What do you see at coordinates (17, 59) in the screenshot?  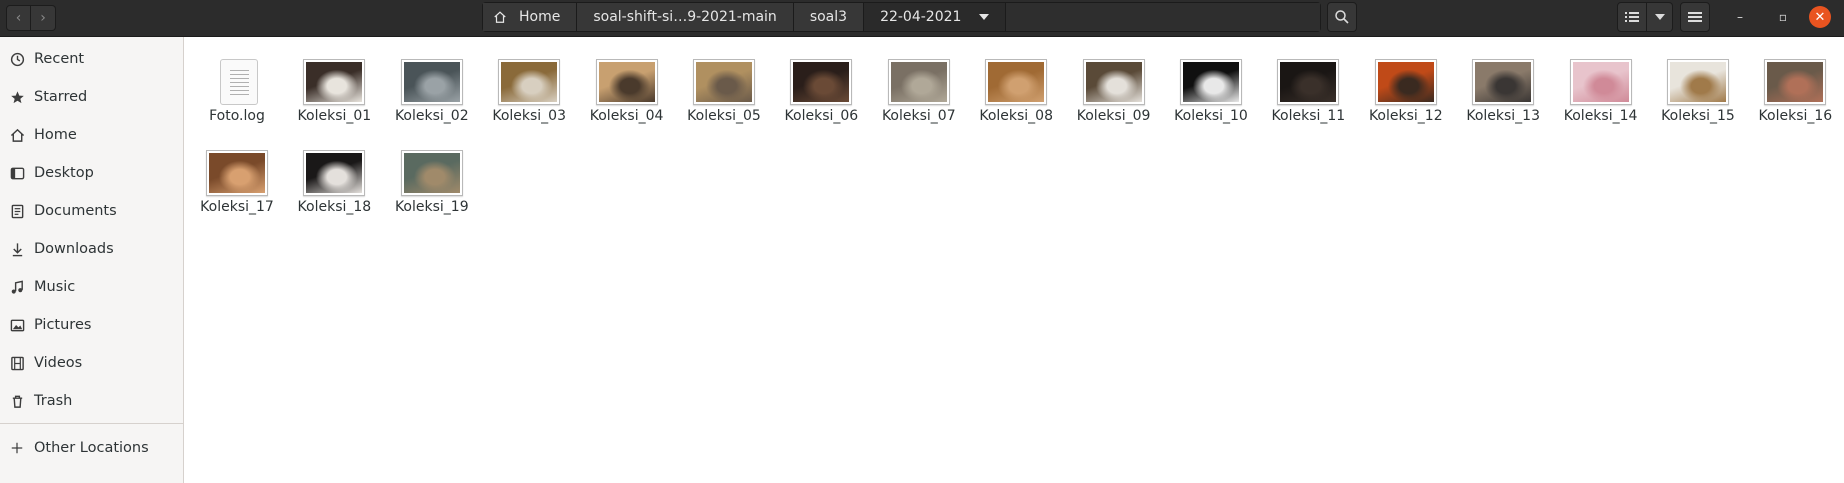 I see `clock-icon` at bounding box center [17, 59].